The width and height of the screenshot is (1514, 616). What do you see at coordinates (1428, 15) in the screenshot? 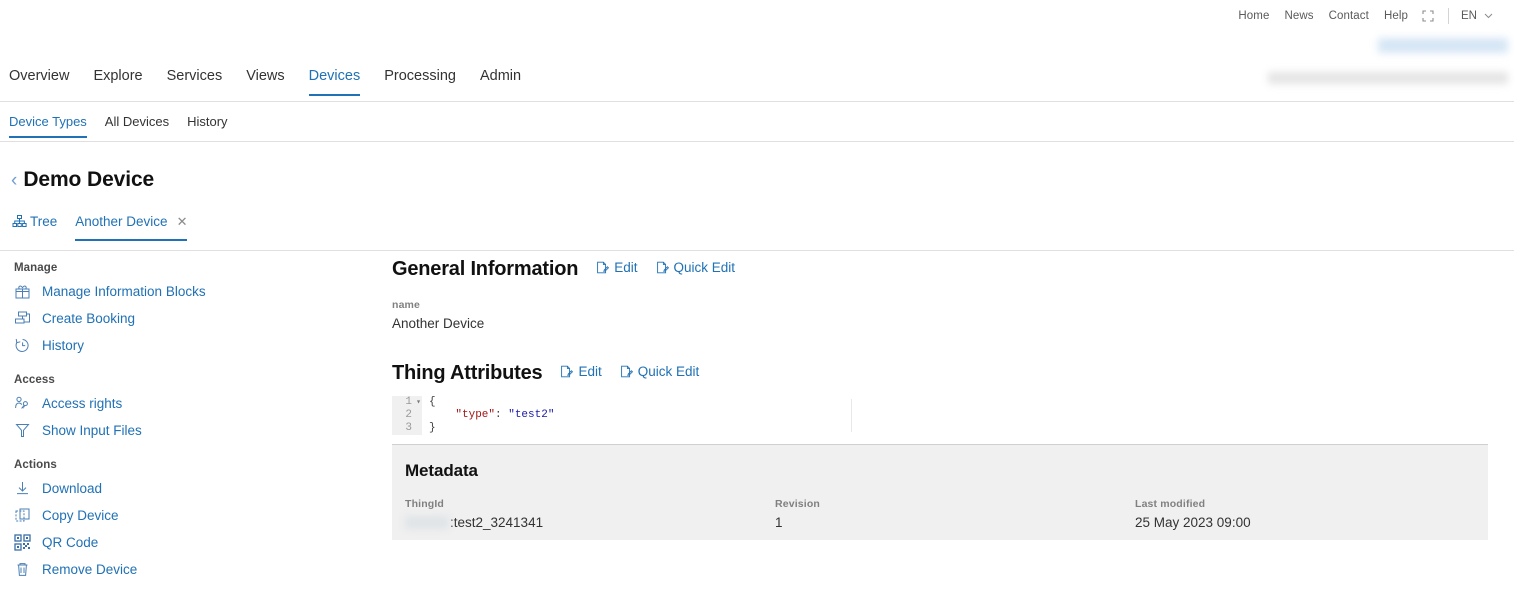
I see `fullscreen-icon` at bounding box center [1428, 15].